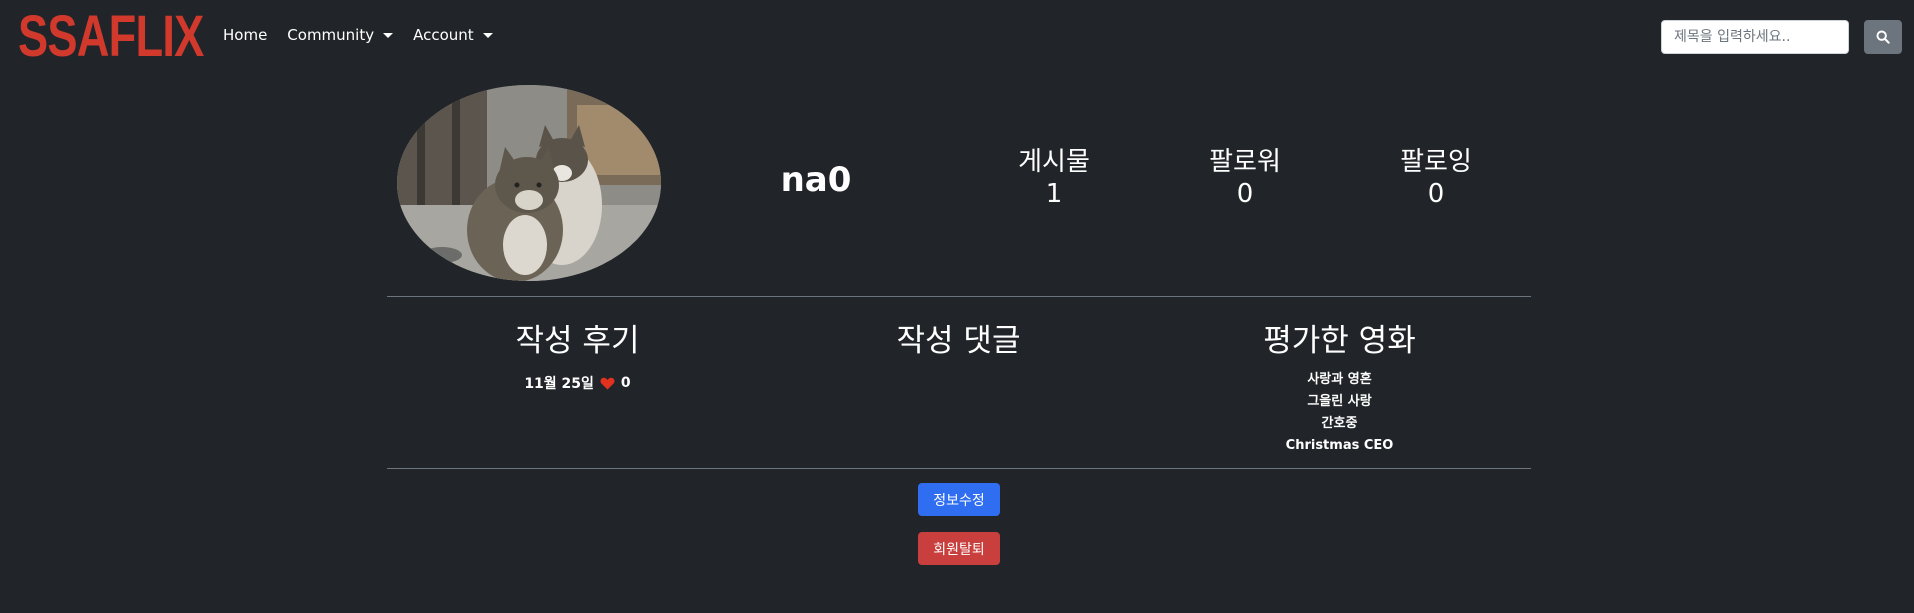 The height and width of the screenshot is (613, 1914). What do you see at coordinates (1054, 162) in the screenshot?
I see `stat-posts-label: 게시물` at bounding box center [1054, 162].